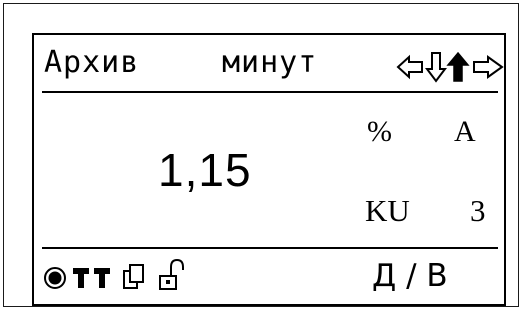  What do you see at coordinates (55, 278) in the screenshot?
I see `record-dot-icon` at bounding box center [55, 278].